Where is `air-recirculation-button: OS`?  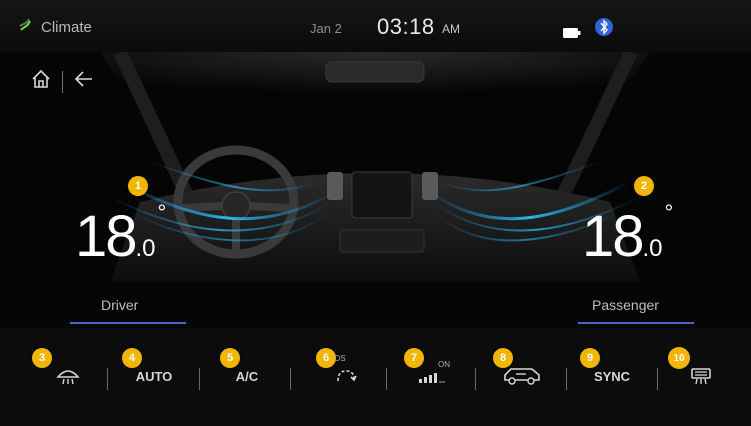 air-recirculation-button: OS is located at coordinates (346, 372).